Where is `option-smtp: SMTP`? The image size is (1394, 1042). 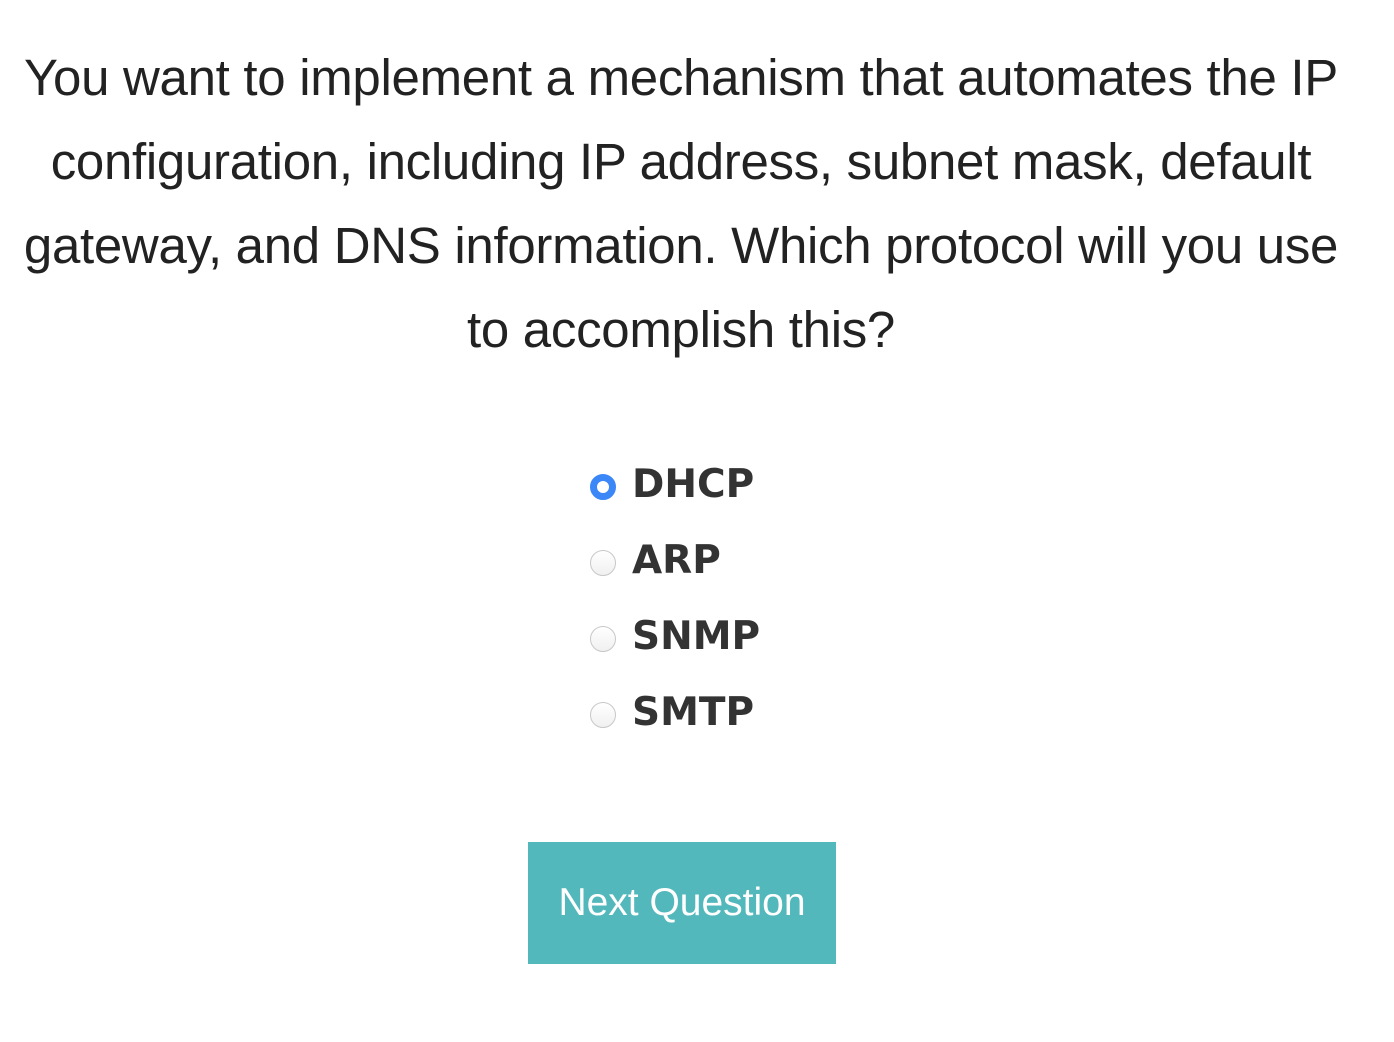
option-smtp: SMTP is located at coordinates (675, 712).